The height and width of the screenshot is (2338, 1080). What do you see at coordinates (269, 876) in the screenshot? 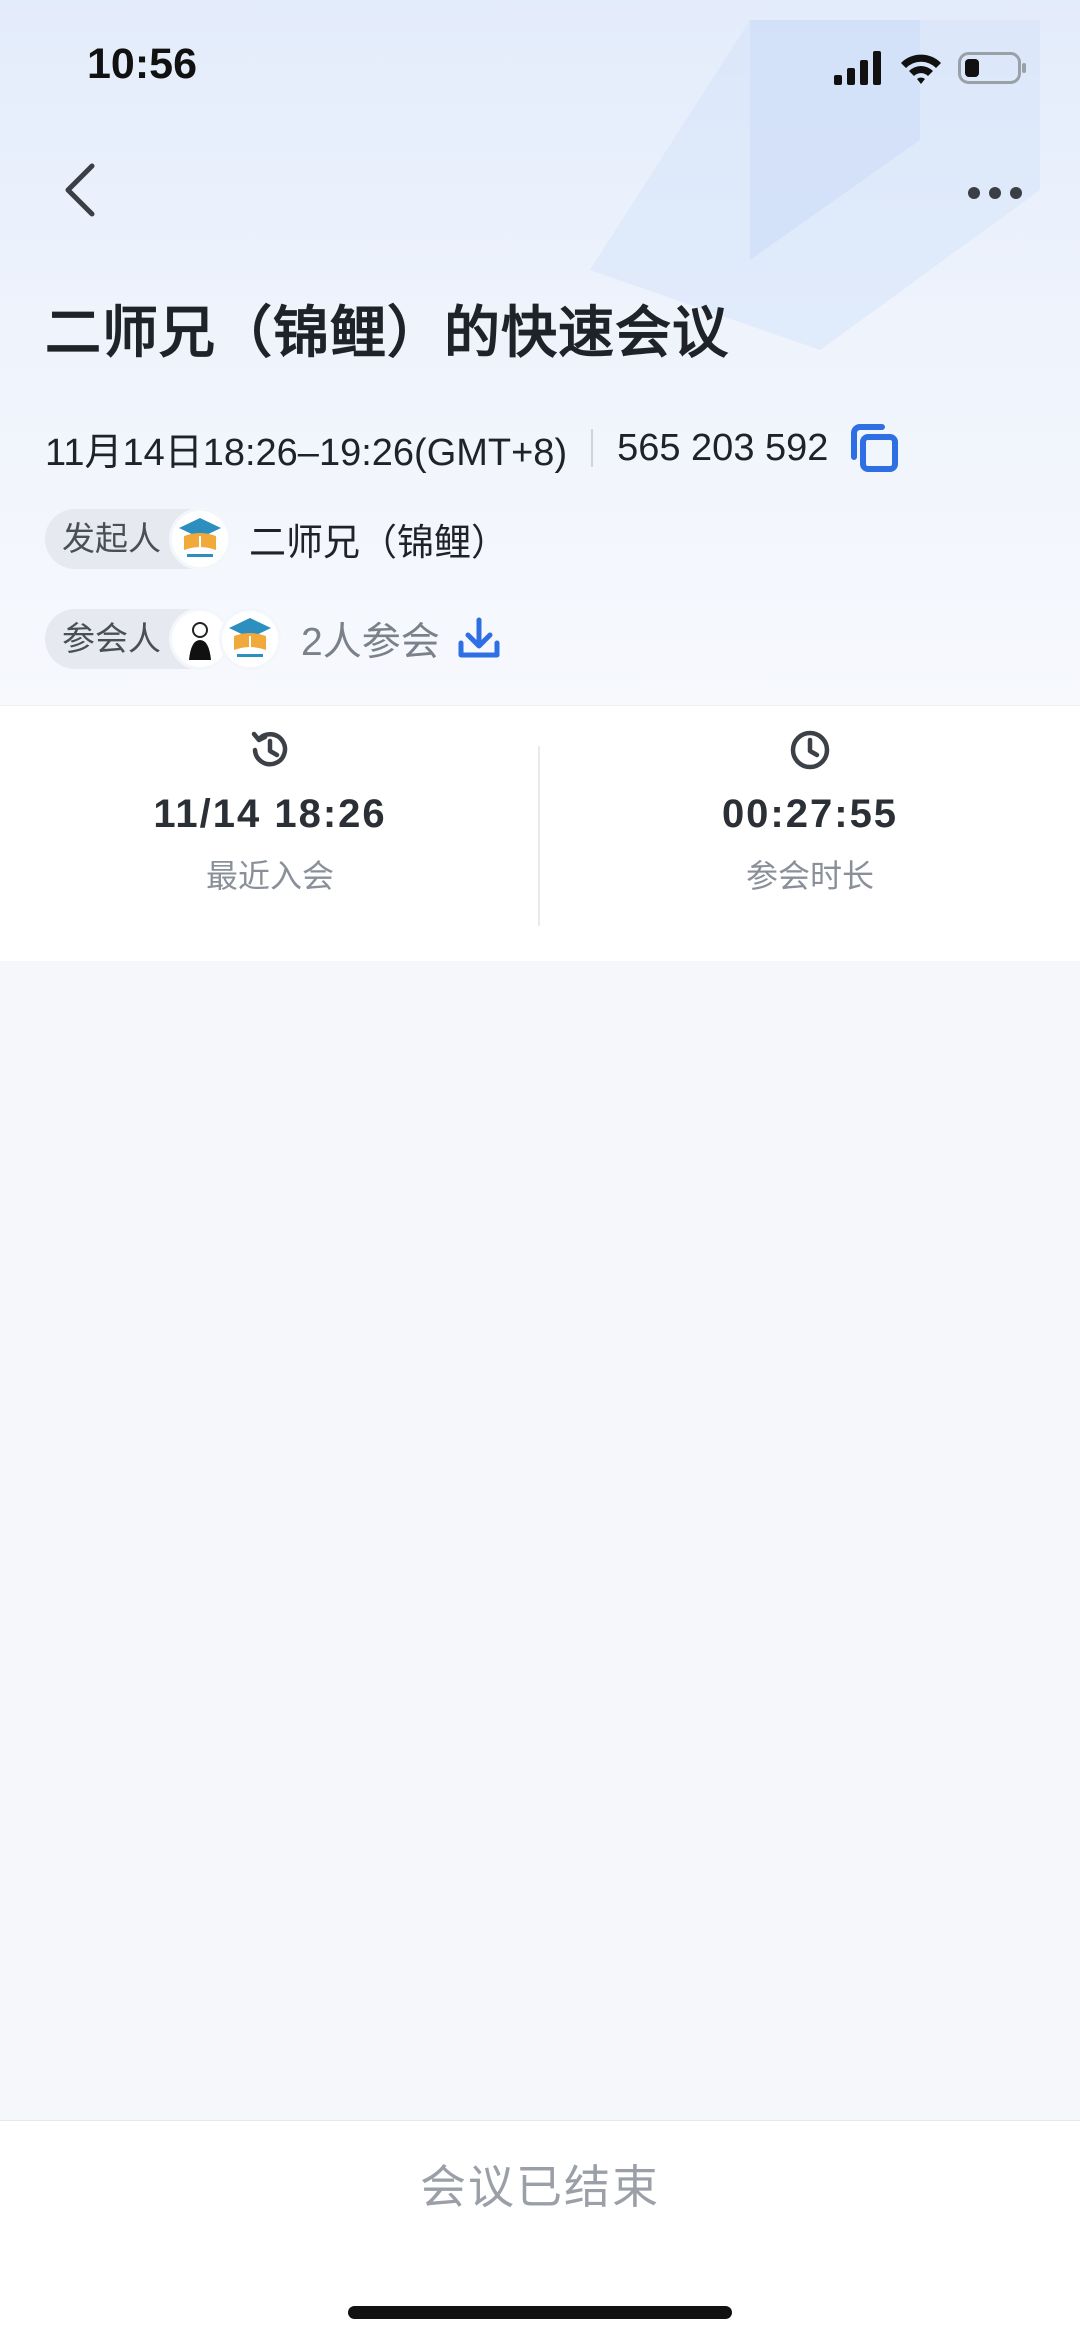
I see `last-join-label: 最近入会` at bounding box center [269, 876].